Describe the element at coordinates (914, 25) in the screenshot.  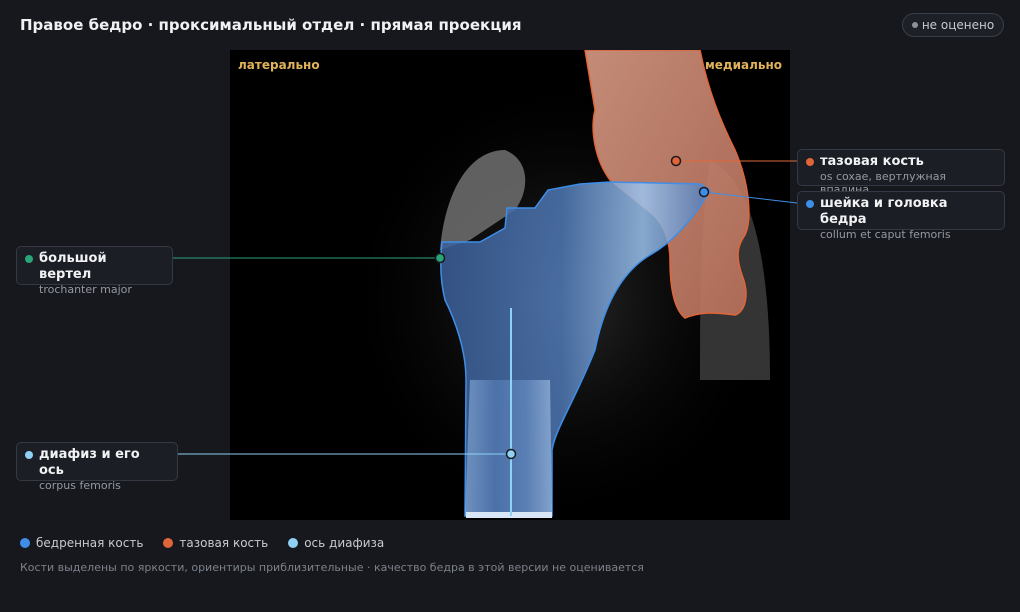
I see `status-dot-icon` at that location.